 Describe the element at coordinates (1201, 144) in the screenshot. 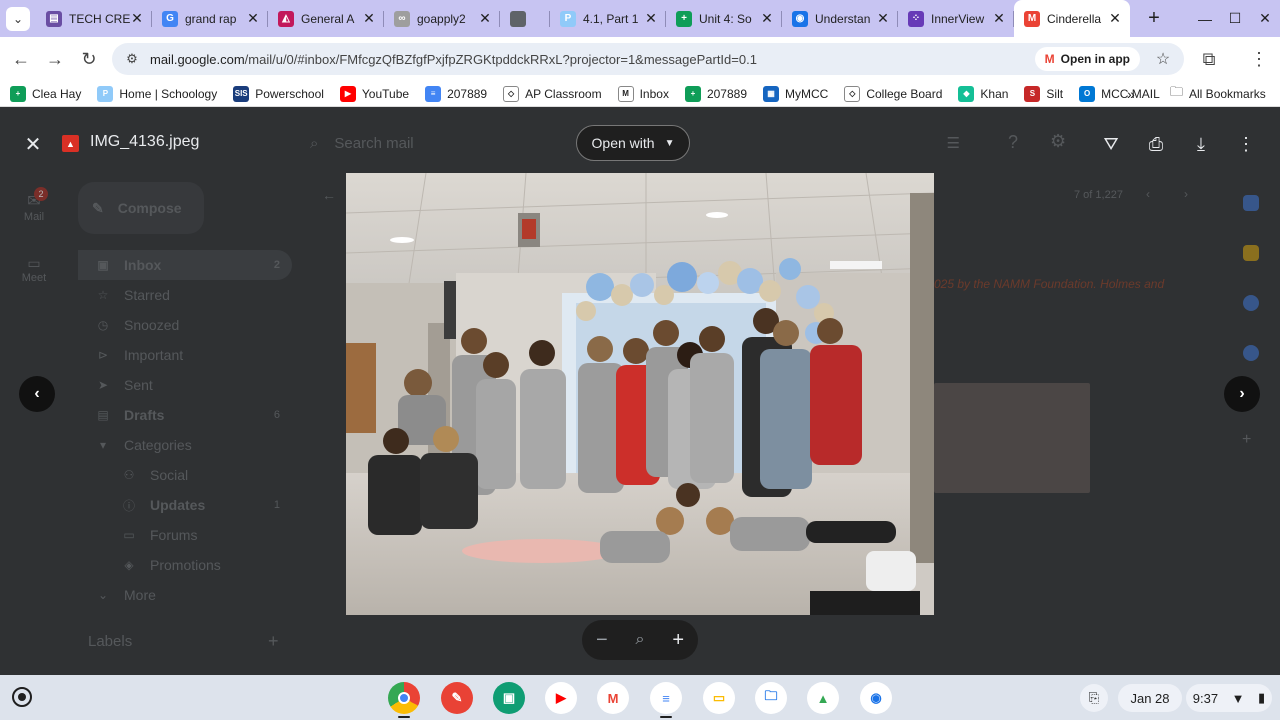

I see `download-icon: ⤓` at that location.